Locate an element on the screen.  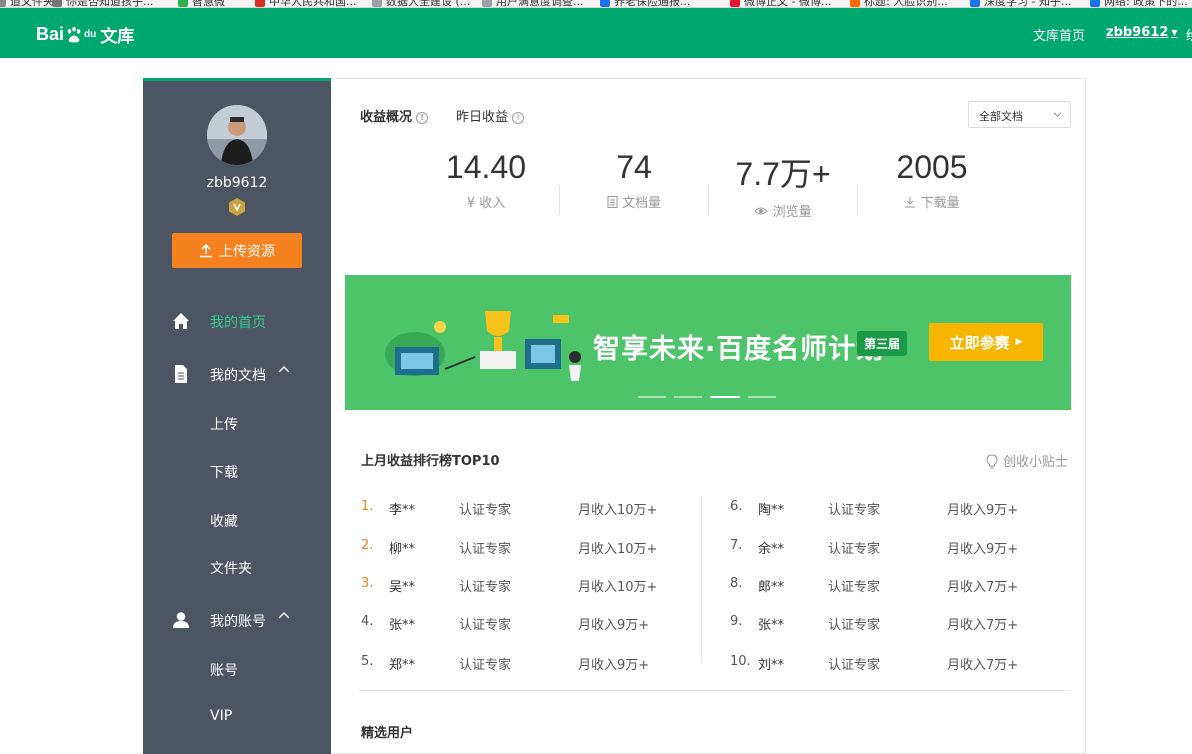
bookmark-label: 智慧微 is located at coordinates (208, 4).